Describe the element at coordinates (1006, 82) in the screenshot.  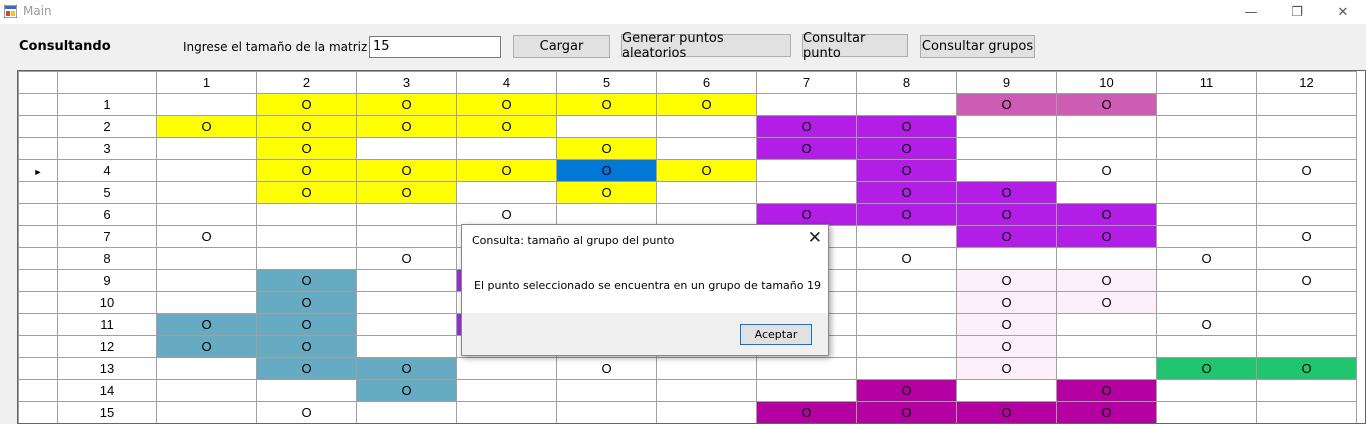
I see `column-header: 9` at that location.